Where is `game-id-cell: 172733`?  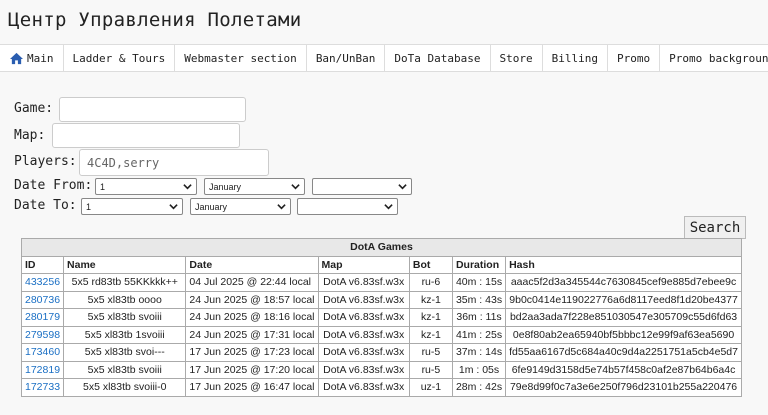
game-id-cell: 172733 is located at coordinates (42, 387).